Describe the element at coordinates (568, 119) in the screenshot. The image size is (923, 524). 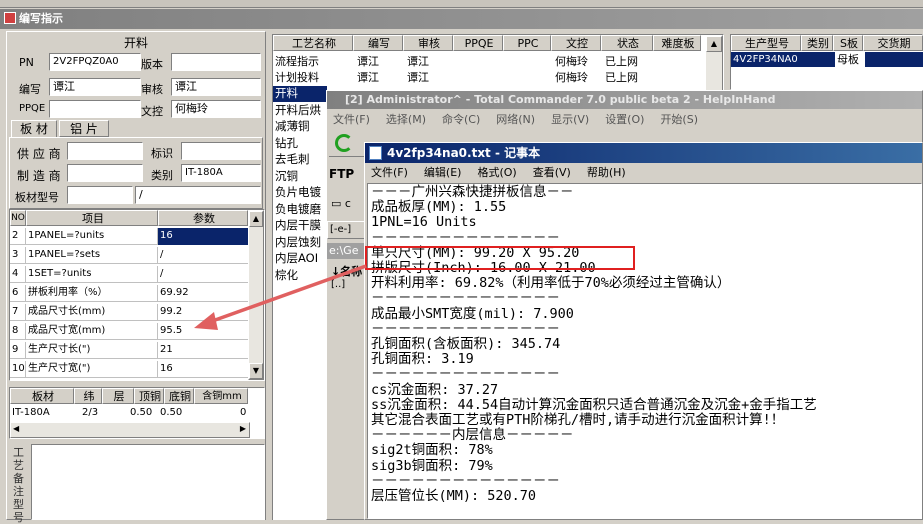
I see `tc-menu-item: 显示(V)` at that location.